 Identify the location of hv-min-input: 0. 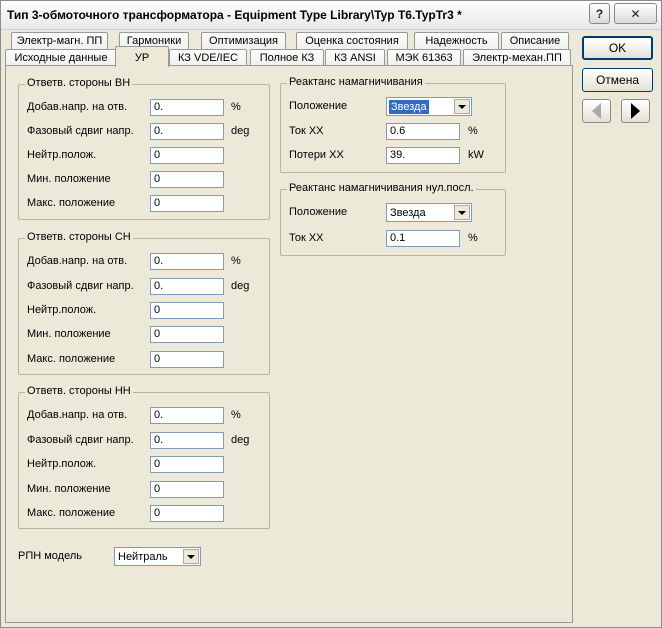
(187, 179).